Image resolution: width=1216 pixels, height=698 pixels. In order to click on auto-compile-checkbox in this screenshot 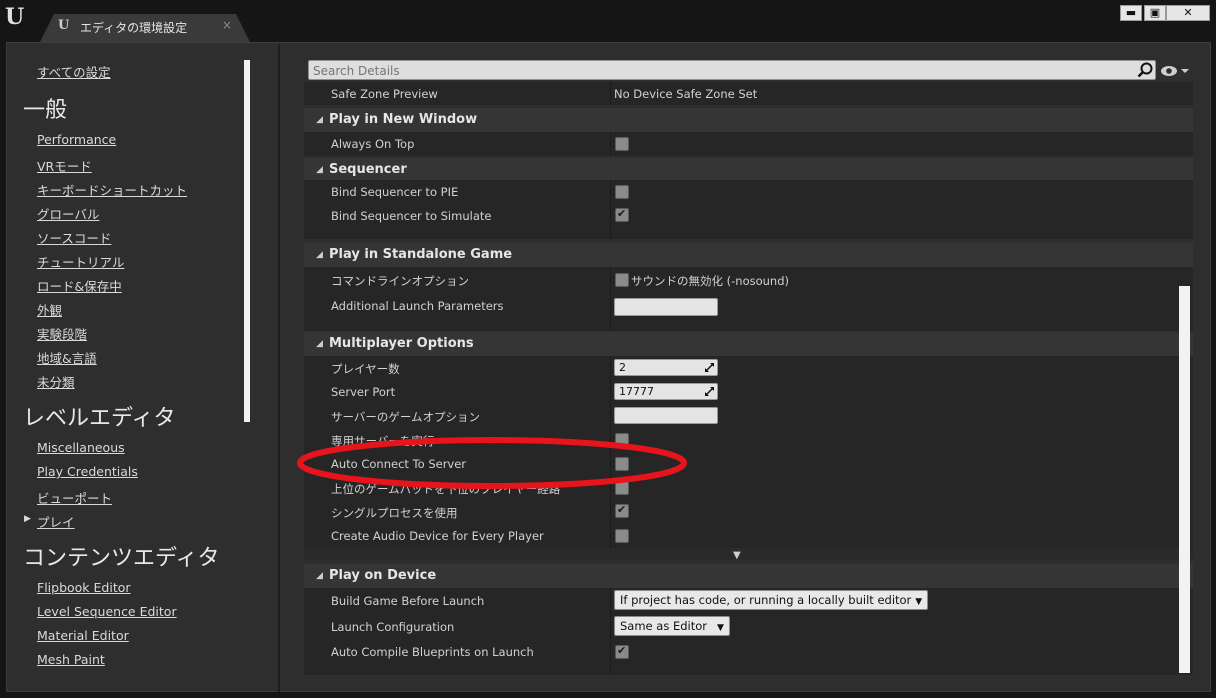, I will do `click(622, 651)`.